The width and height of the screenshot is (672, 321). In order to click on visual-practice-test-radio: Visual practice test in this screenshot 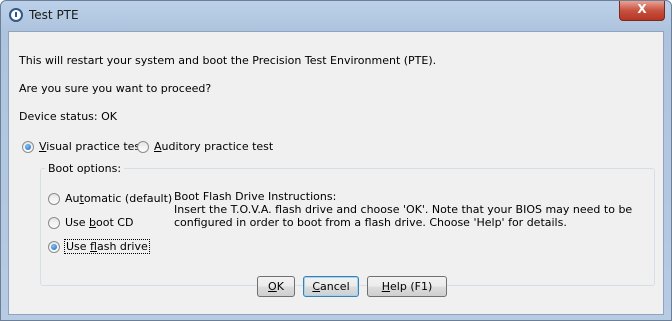, I will do `click(83, 146)`.